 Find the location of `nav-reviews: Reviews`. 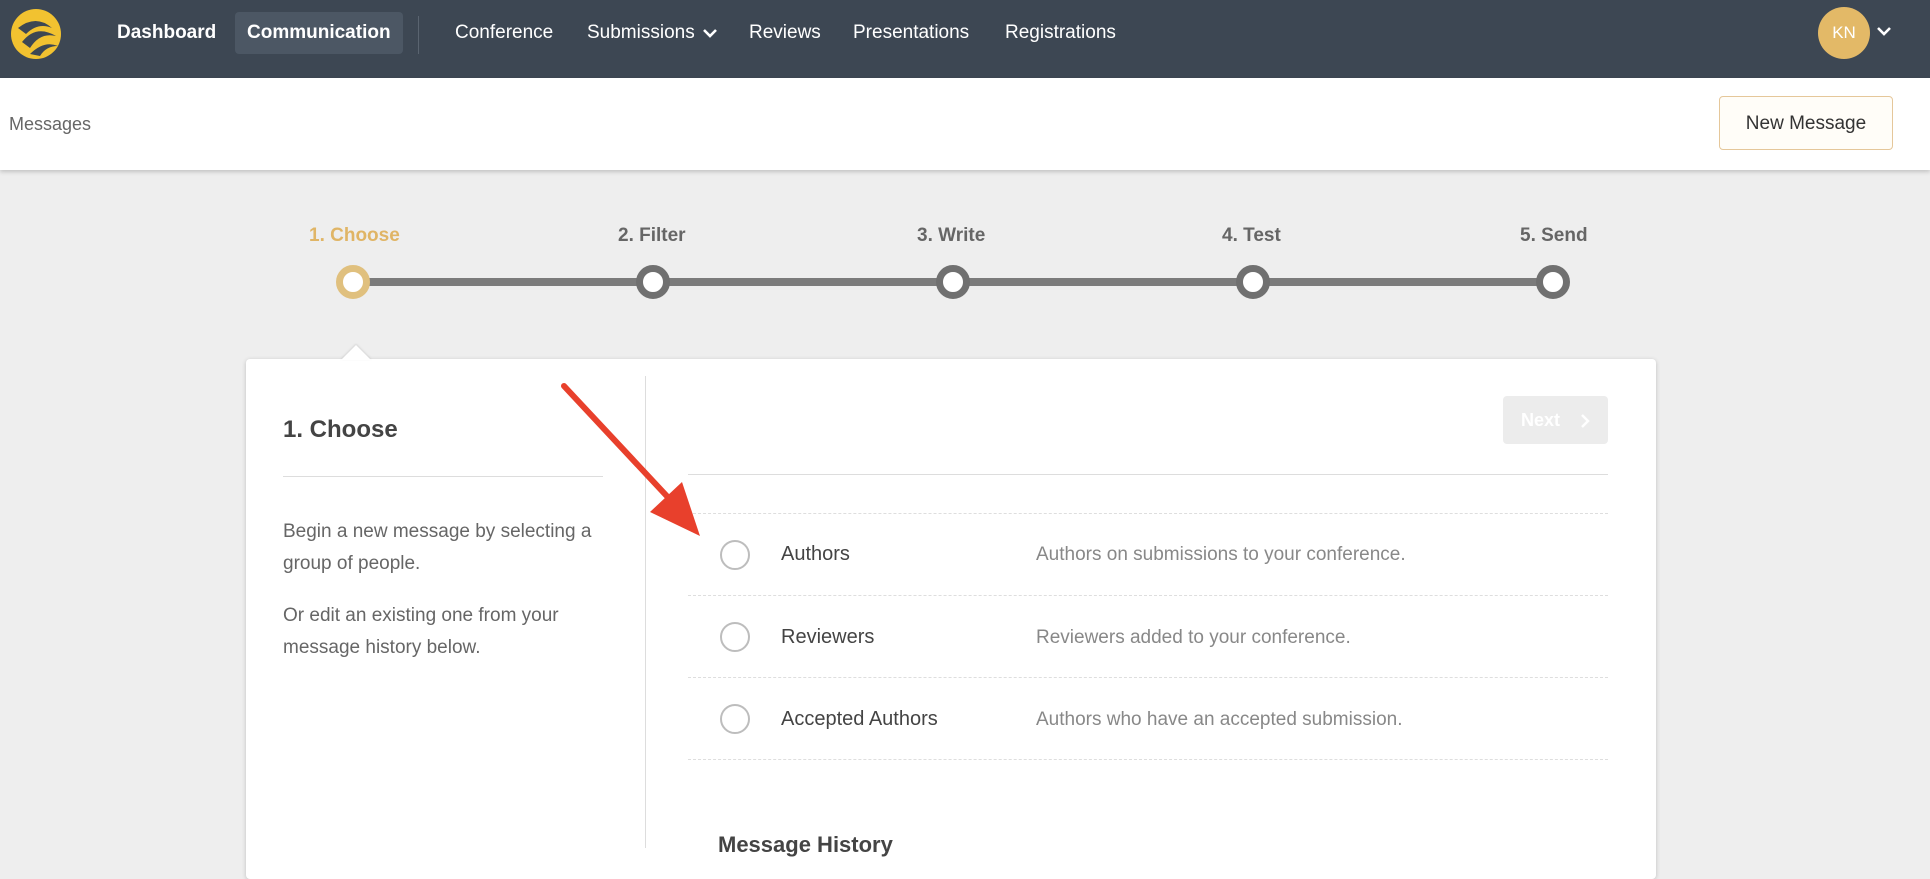

nav-reviews: Reviews is located at coordinates (785, 33).